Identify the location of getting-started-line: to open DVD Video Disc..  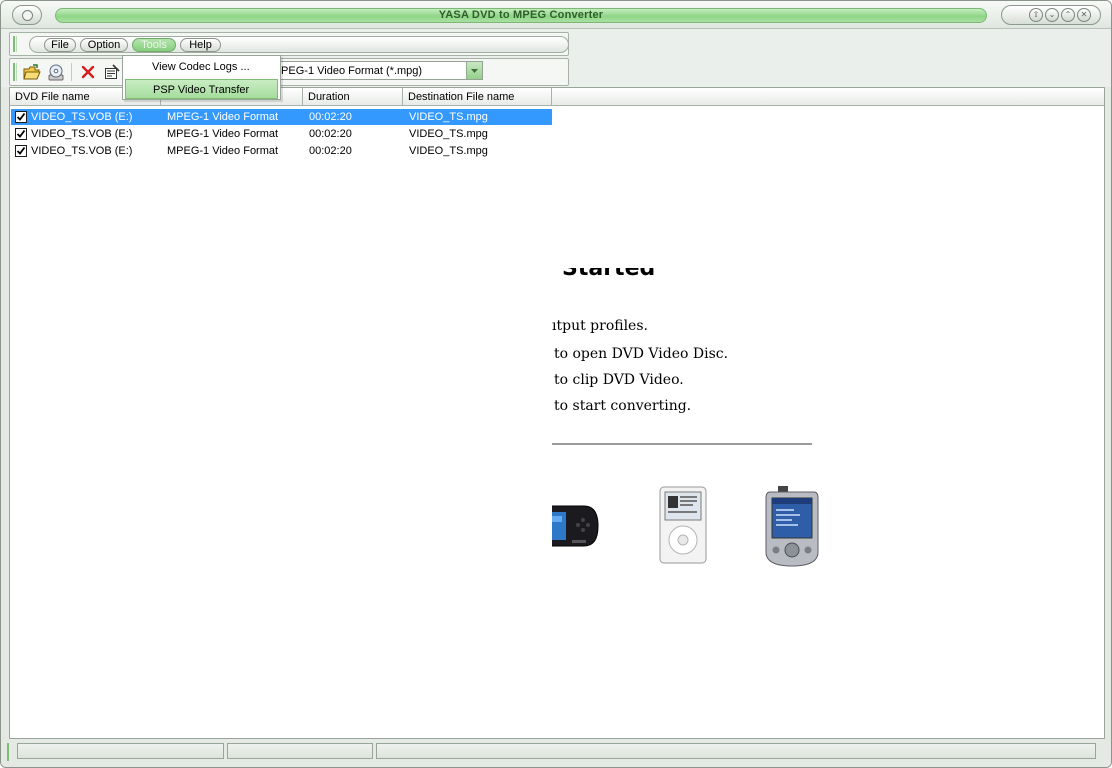
(641, 354).